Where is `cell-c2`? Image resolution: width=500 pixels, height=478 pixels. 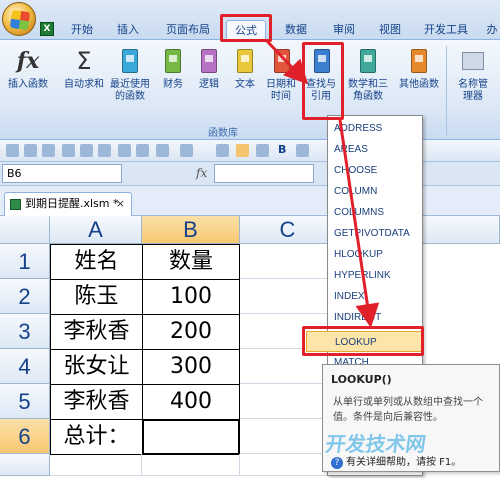
cell-c2 is located at coordinates (288, 296).